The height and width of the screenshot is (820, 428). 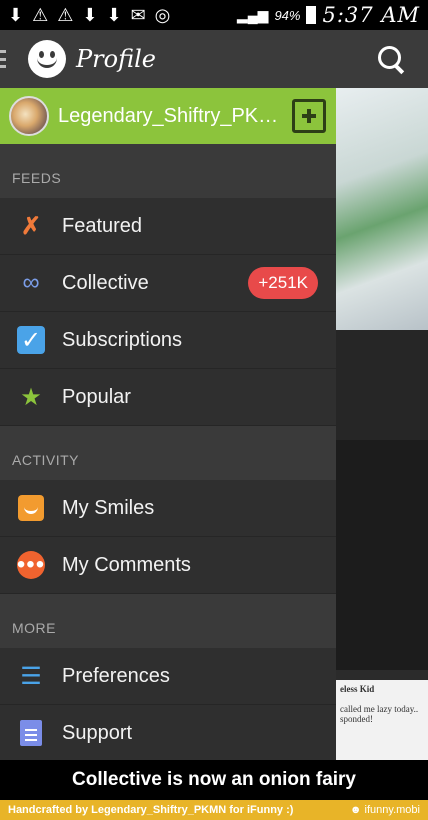 I want to click on background-card-line: sponded!, so click(x=356, y=719).